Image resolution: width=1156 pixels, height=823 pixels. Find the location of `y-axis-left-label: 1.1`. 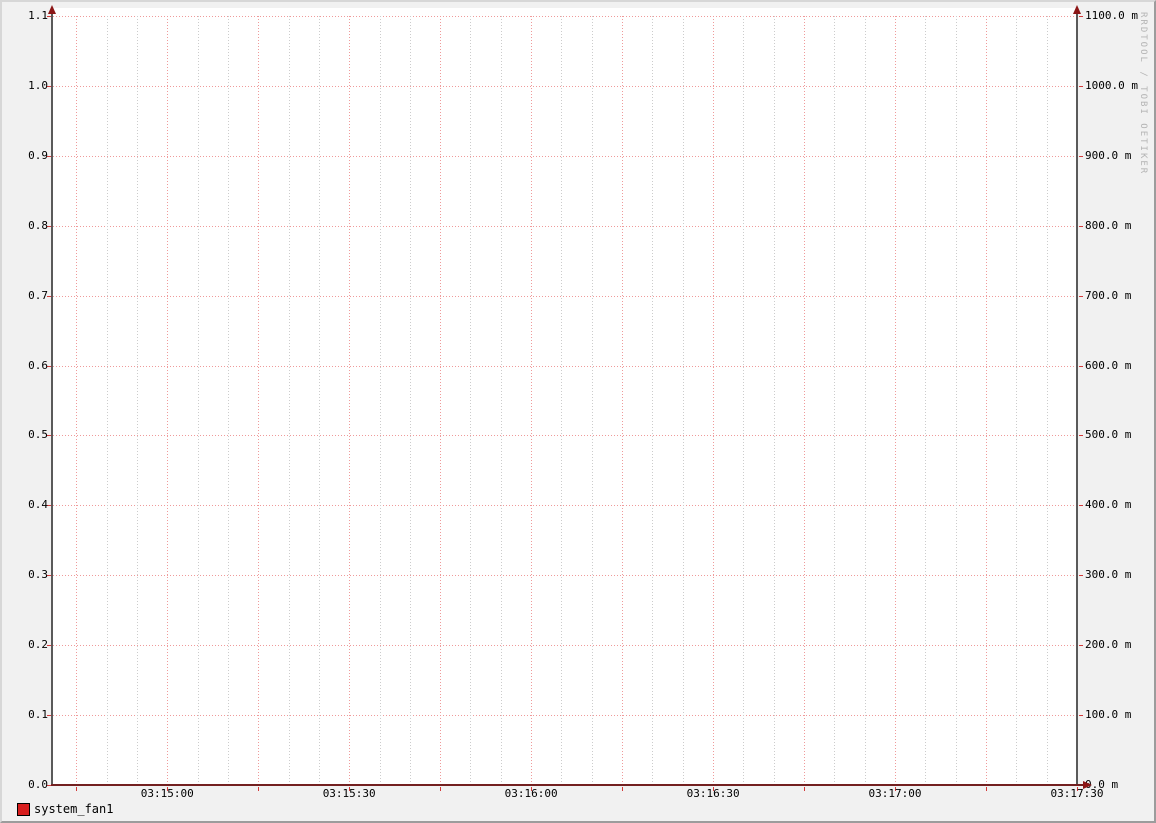

y-axis-left-label: 1.1 is located at coordinates (38, 15).